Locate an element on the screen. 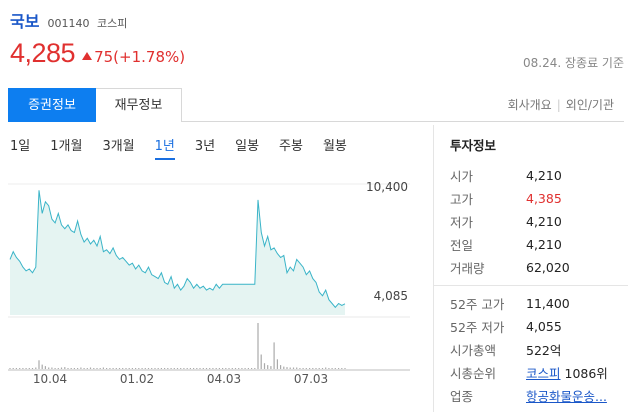 The image size is (632, 412). market-cap-rank-row: 시총순위 코스피 1086위 is located at coordinates (539, 372).